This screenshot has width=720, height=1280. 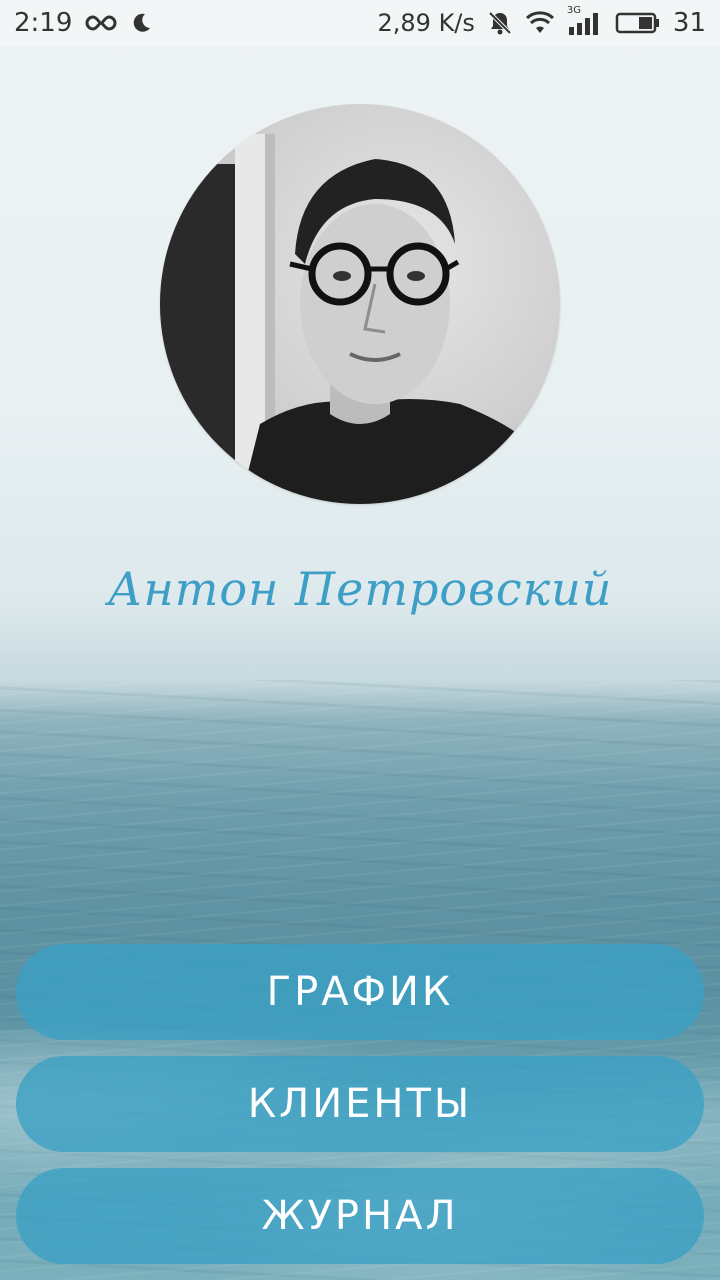 What do you see at coordinates (141, 23) in the screenshot?
I see `moon-icon` at bounding box center [141, 23].